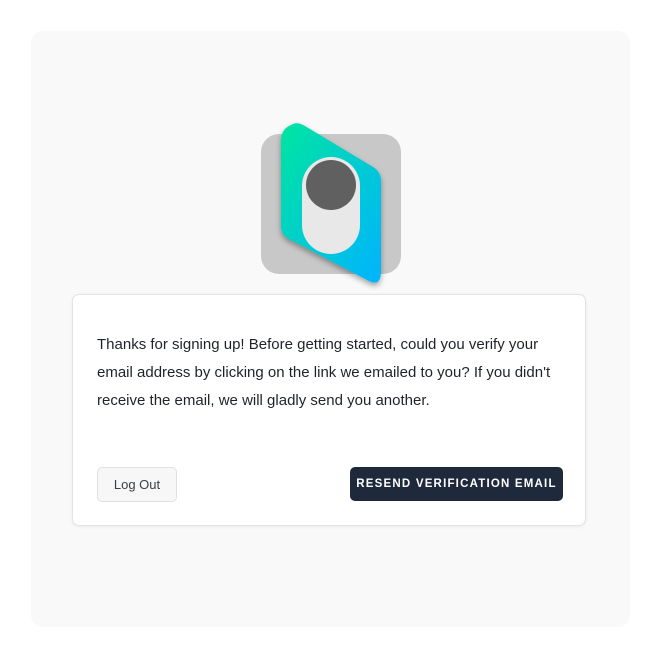 This screenshot has height=669, width=672. Describe the element at coordinates (137, 484) in the screenshot. I see `logout-button: Log Out` at that location.